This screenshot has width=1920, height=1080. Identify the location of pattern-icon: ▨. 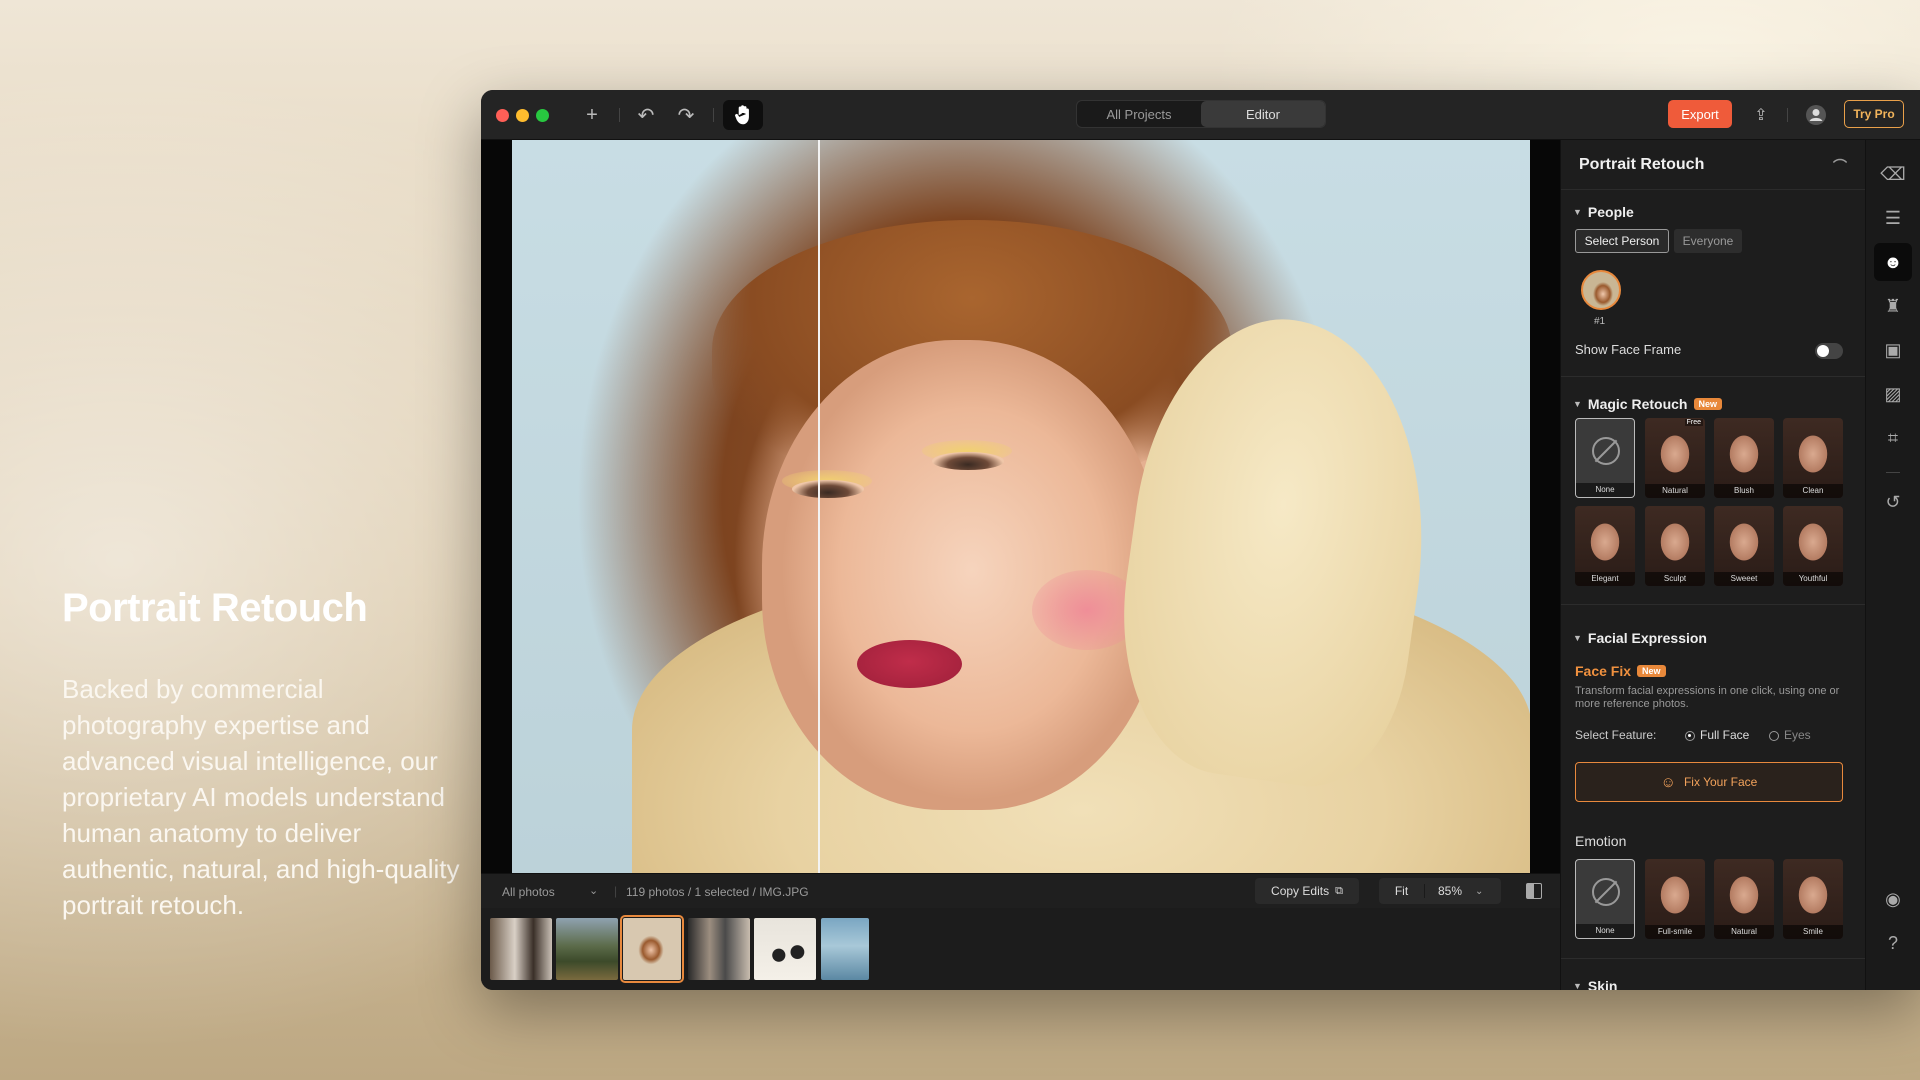
(1893, 394).